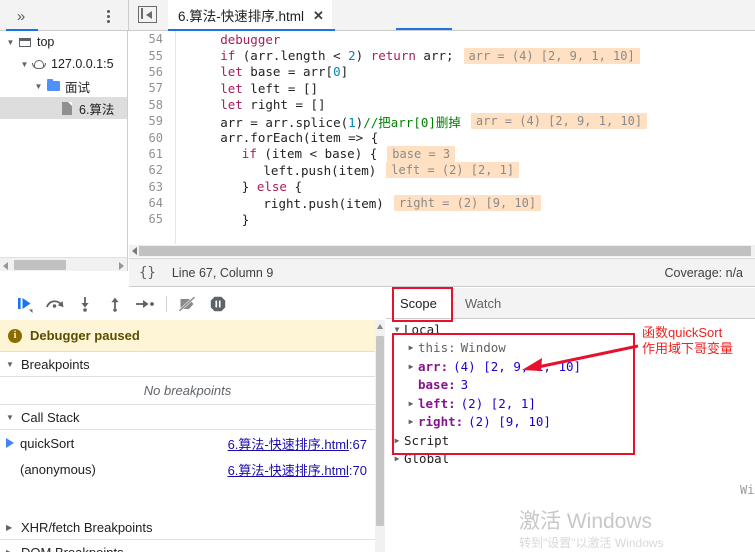 This screenshot has height=552, width=755. I want to click on file-tree-item: ▼ top, so click(63, 42).